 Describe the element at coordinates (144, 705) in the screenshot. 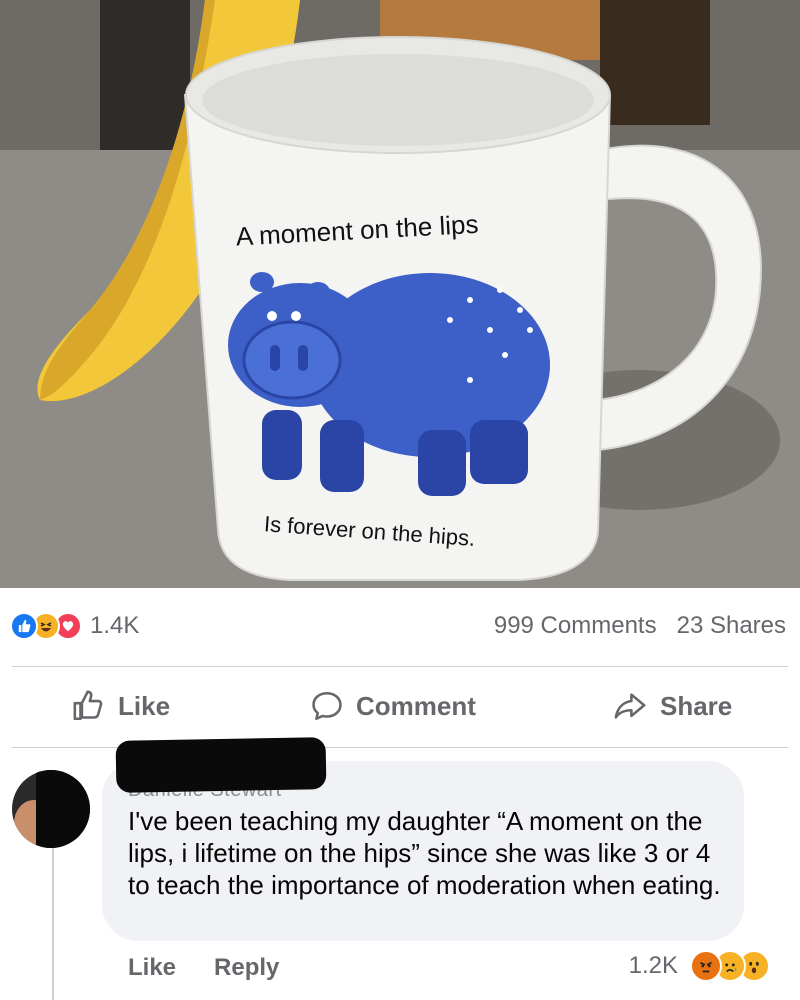

I see `like-button-label: Like` at that location.